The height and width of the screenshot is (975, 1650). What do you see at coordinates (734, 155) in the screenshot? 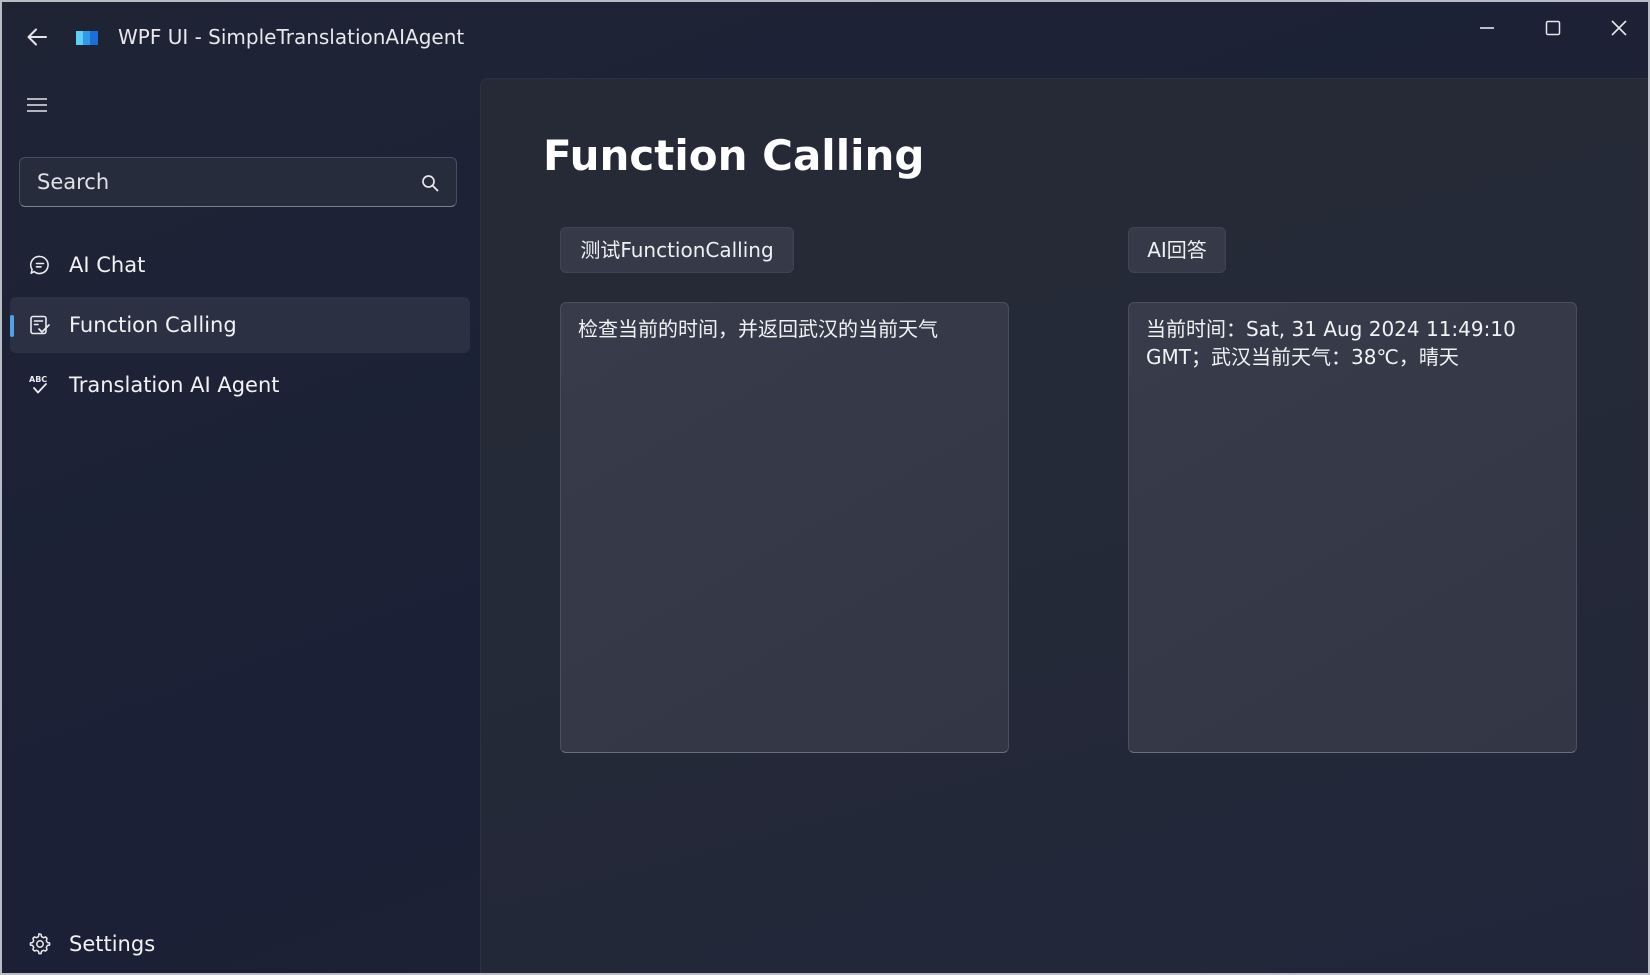
I see `page-title: Function Calling` at bounding box center [734, 155].